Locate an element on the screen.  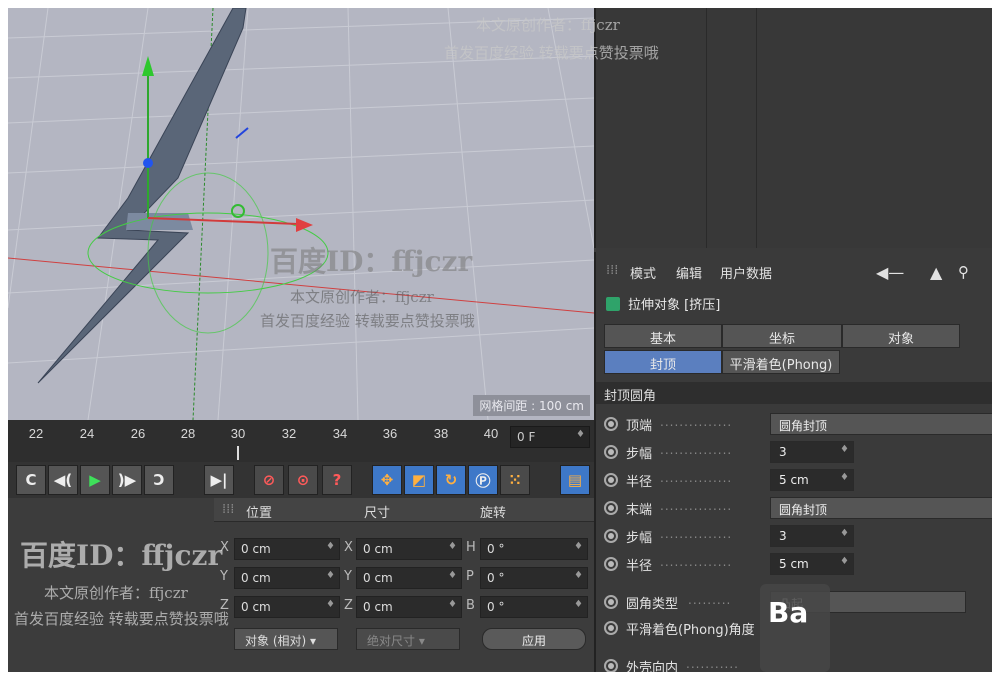
timeline-window-icon: ▤ is located at coordinates (575, 480).